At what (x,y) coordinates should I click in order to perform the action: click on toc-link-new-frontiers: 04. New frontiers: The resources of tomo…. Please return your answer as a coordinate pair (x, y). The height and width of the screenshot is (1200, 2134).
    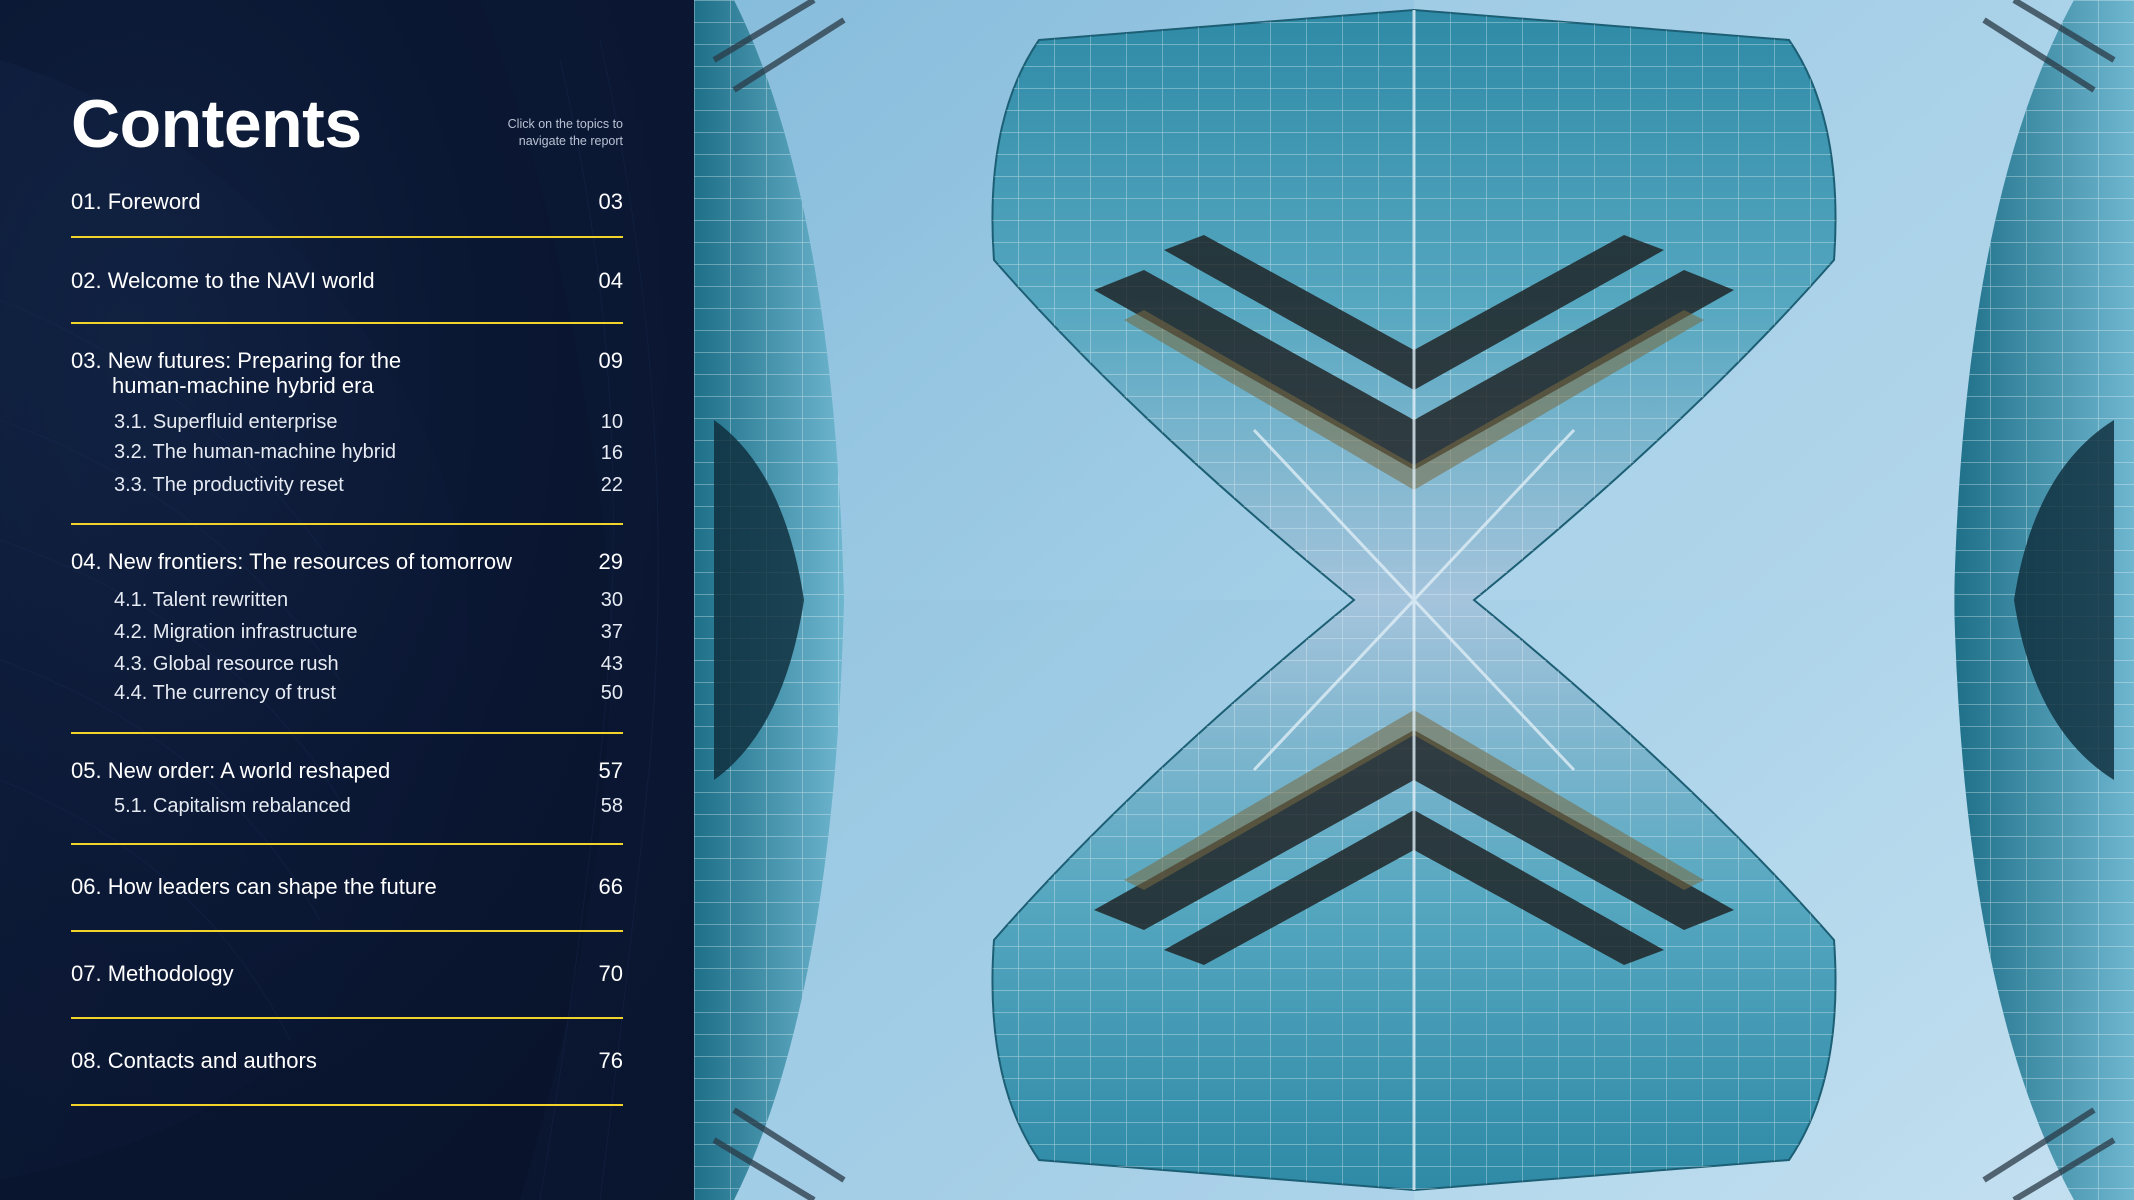
    Looking at the image, I should click on (321, 561).